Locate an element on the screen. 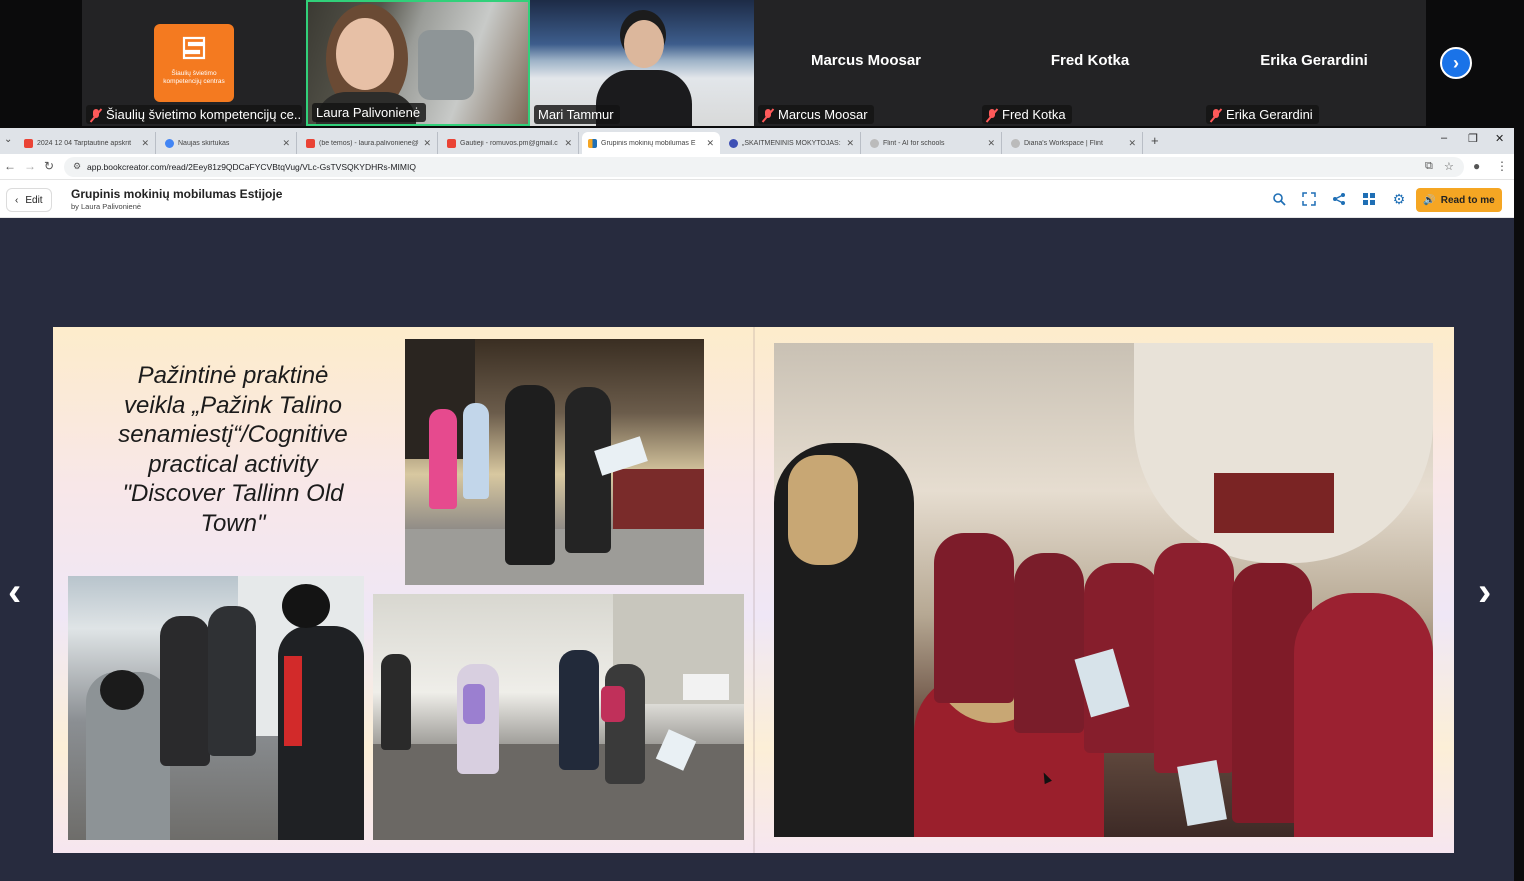 The image size is (1524, 881). participant-name-tag: Laura Palivonienė is located at coordinates (369, 112).